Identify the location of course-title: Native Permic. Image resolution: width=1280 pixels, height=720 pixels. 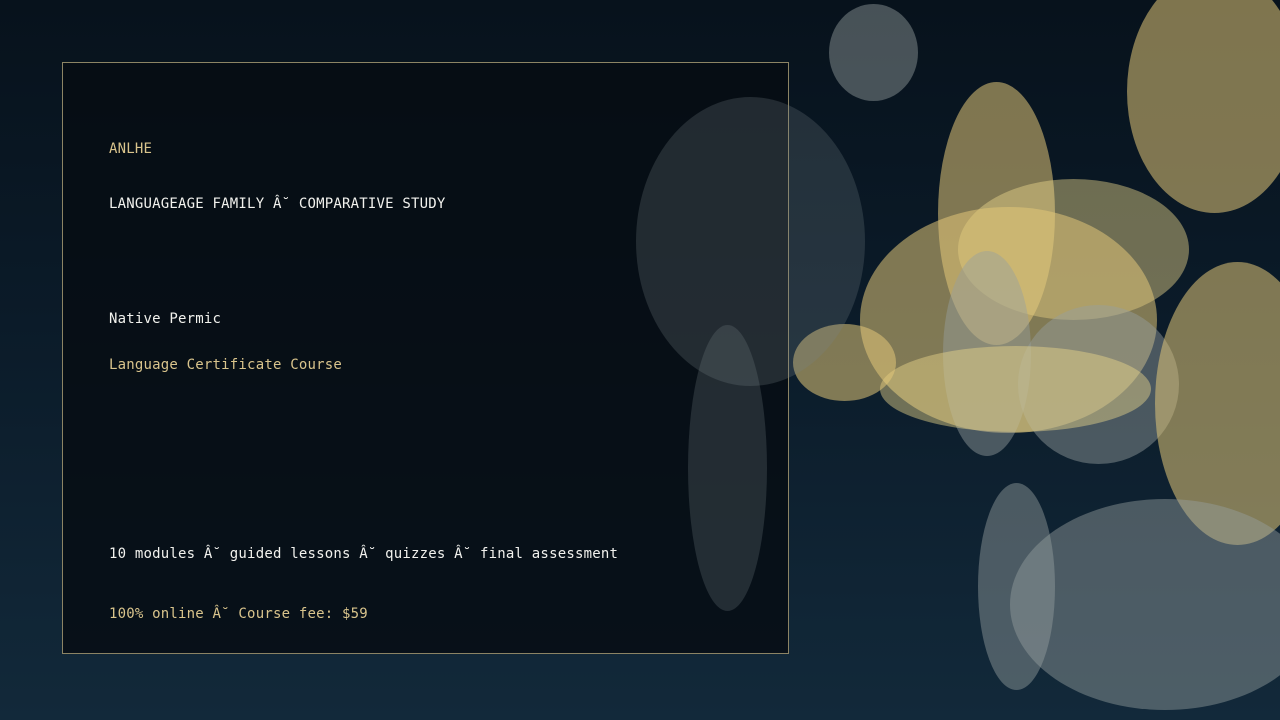
(165, 319).